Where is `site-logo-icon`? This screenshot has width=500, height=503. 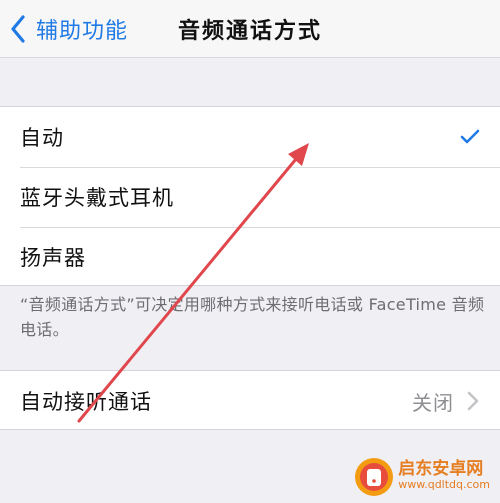
site-logo-icon is located at coordinates (374, 477).